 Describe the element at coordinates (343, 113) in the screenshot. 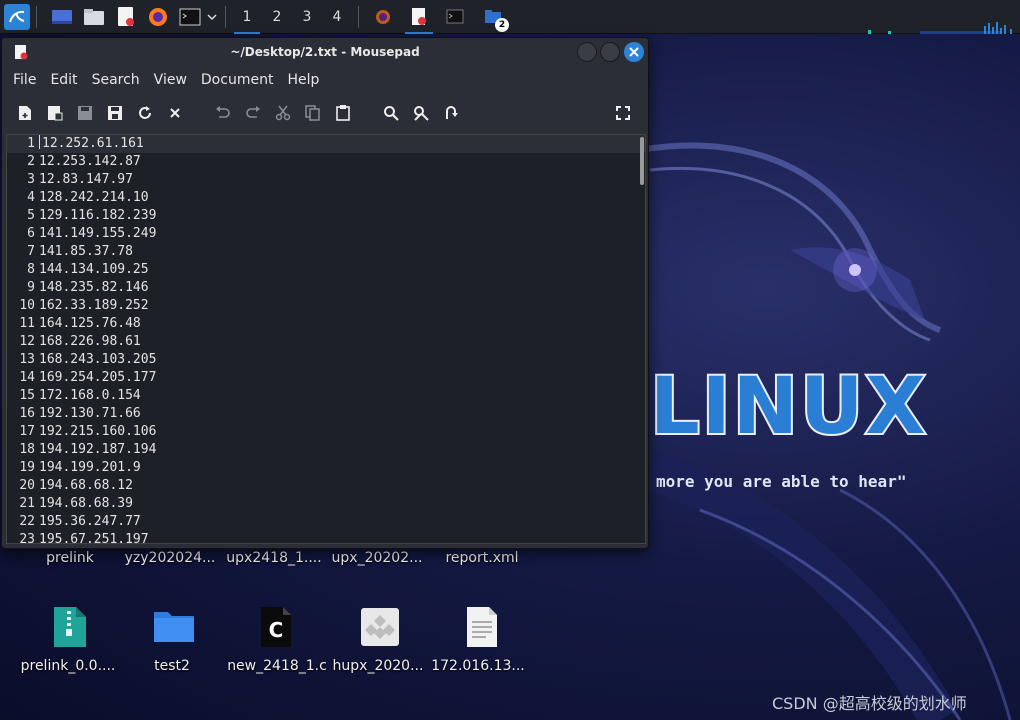

I see `paste-icon` at that location.